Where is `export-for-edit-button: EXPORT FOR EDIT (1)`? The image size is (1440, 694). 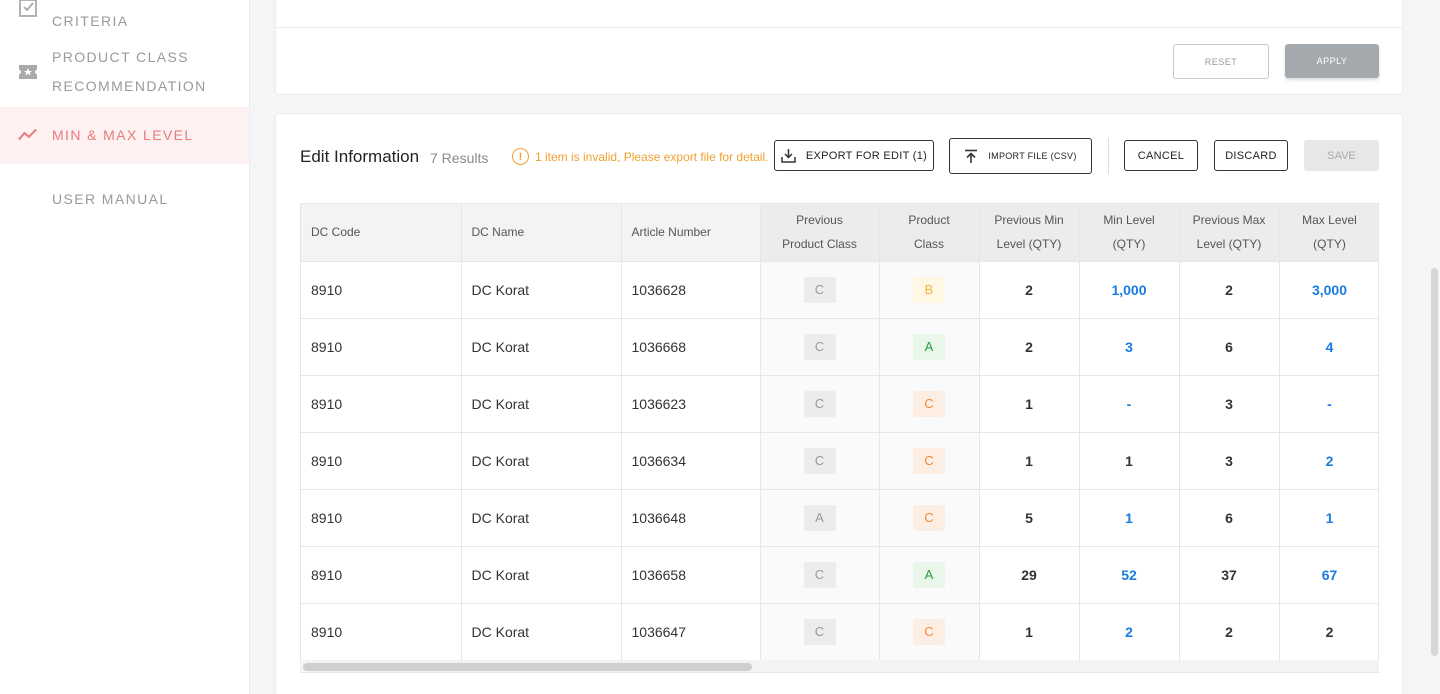 export-for-edit-button: EXPORT FOR EDIT (1) is located at coordinates (854, 155).